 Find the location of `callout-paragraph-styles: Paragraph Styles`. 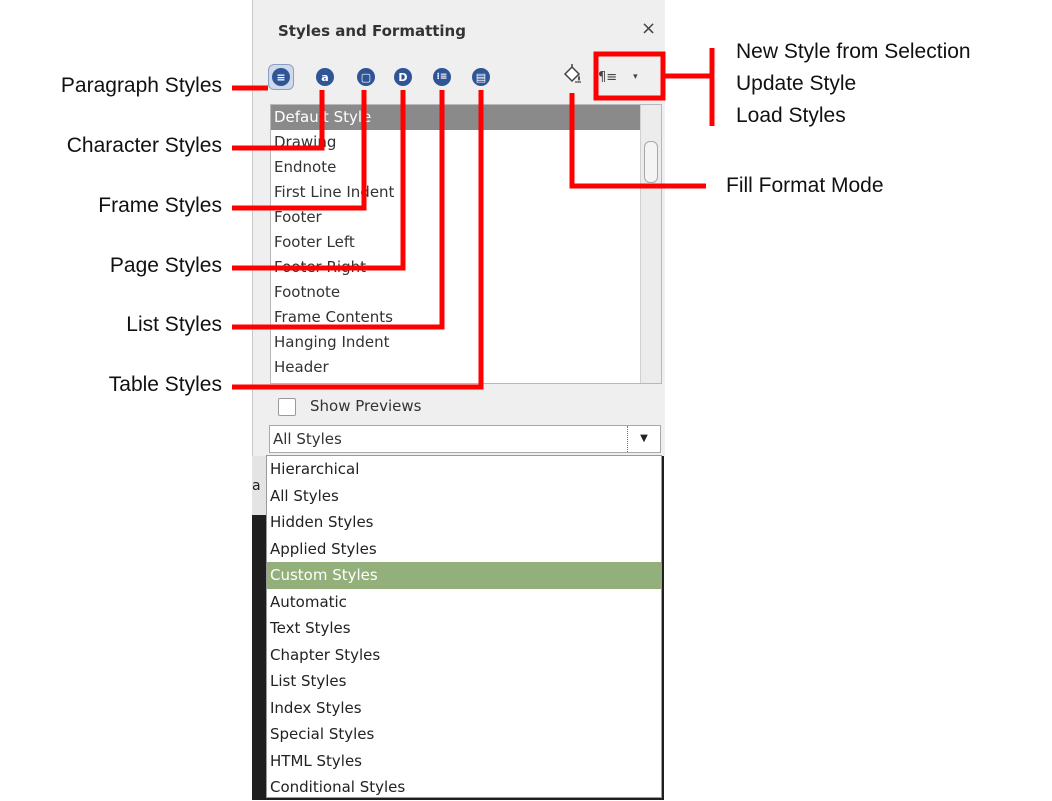

callout-paragraph-styles: Paragraph Styles is located at coordinates (141, 85).